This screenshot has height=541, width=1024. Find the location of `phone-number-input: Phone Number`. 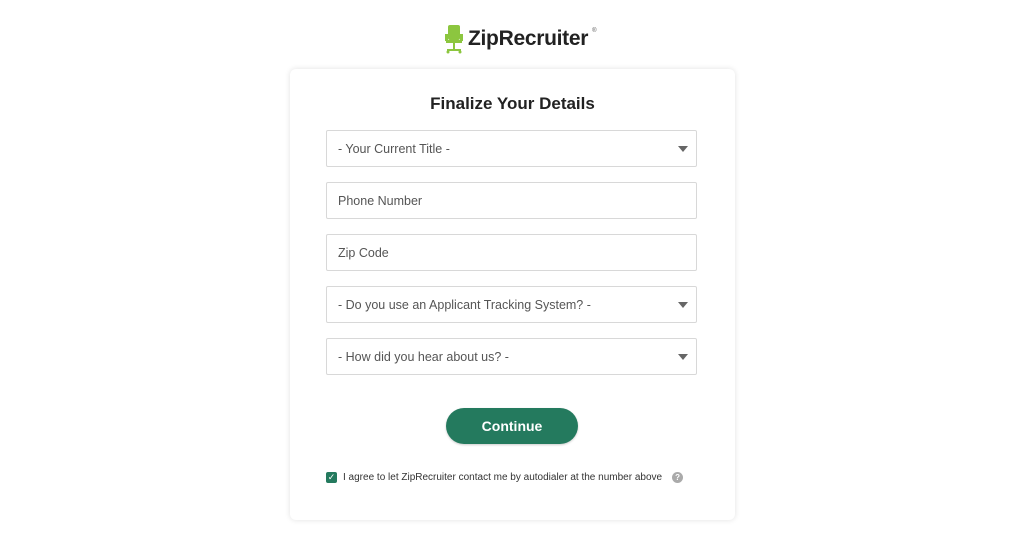

phone-number-input: Phone Number is located at coordinates (511, 200).